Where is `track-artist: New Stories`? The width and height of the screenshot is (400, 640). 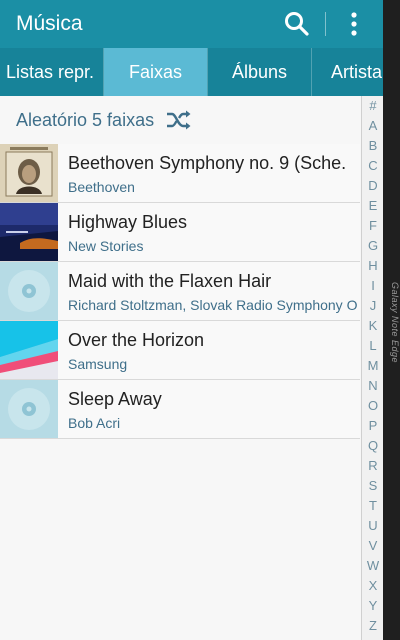
track-artist: New Stories is located at coordinates (106, 246).